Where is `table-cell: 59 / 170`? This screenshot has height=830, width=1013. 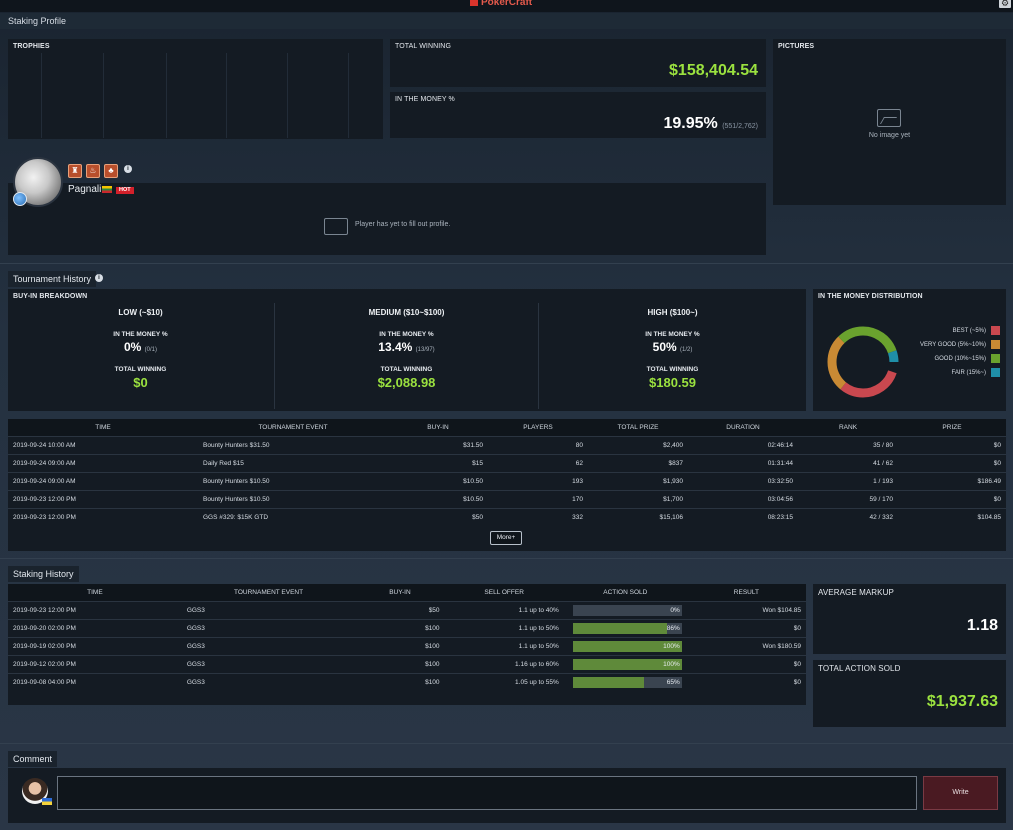 table-cell: 59 / 170 is located at coordinates (848, 498).